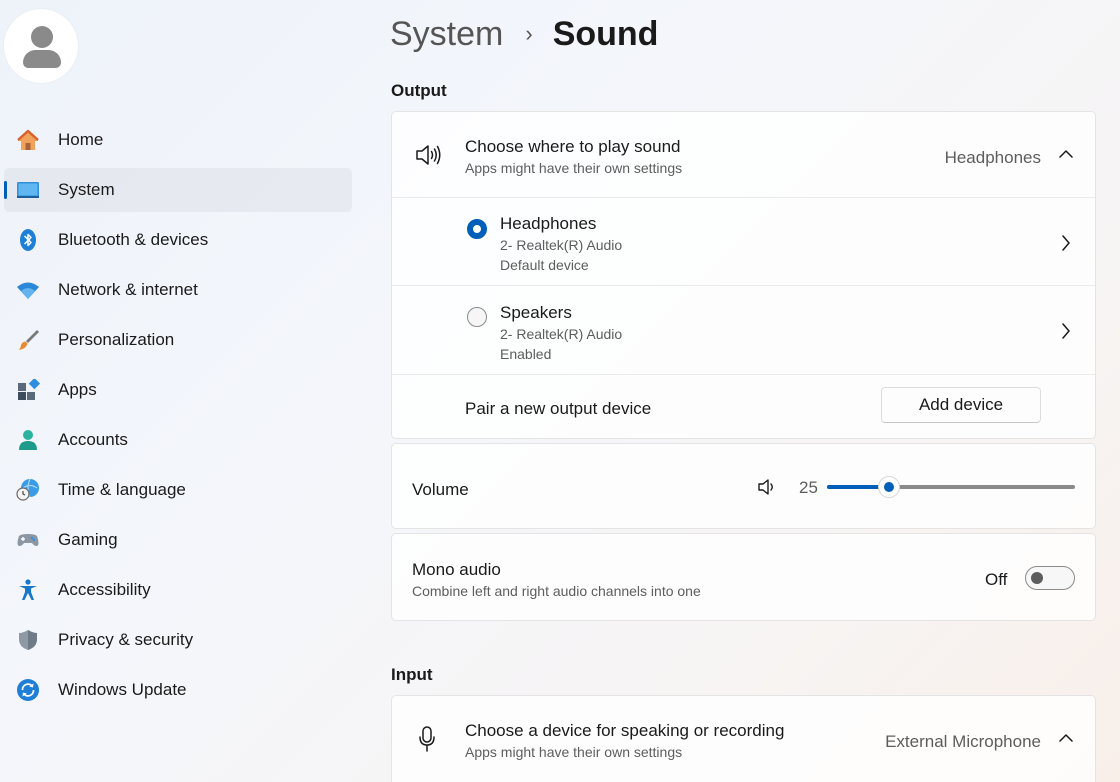 The image size is (1120, 782). Describe the element at coordinates (961, 405) in the screenshot. I see `add-device-button: Add device` at that location.